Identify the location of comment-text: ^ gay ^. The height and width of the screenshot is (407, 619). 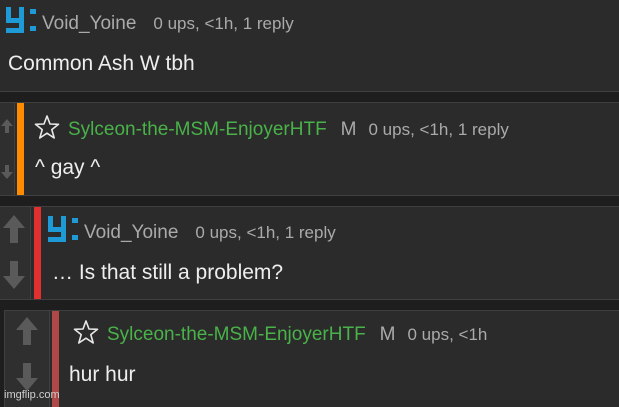
(68, 167).